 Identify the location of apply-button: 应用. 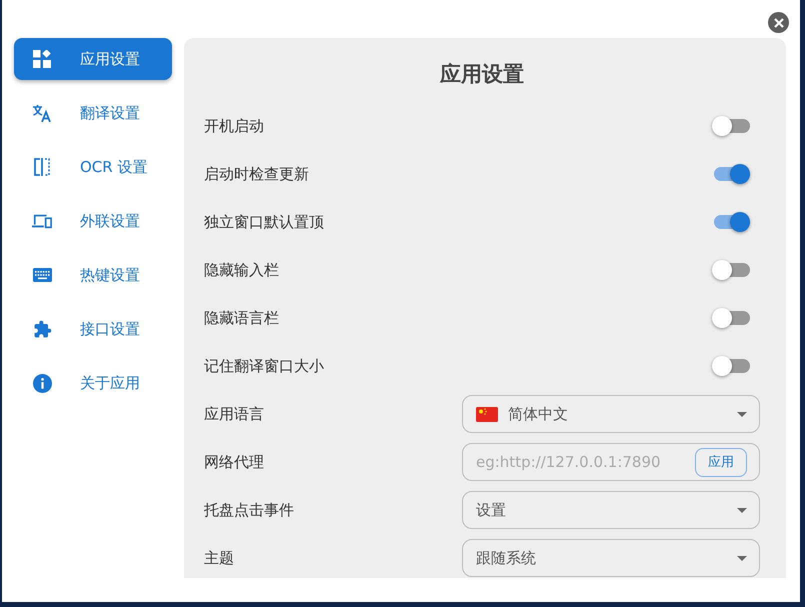
(721, 462).